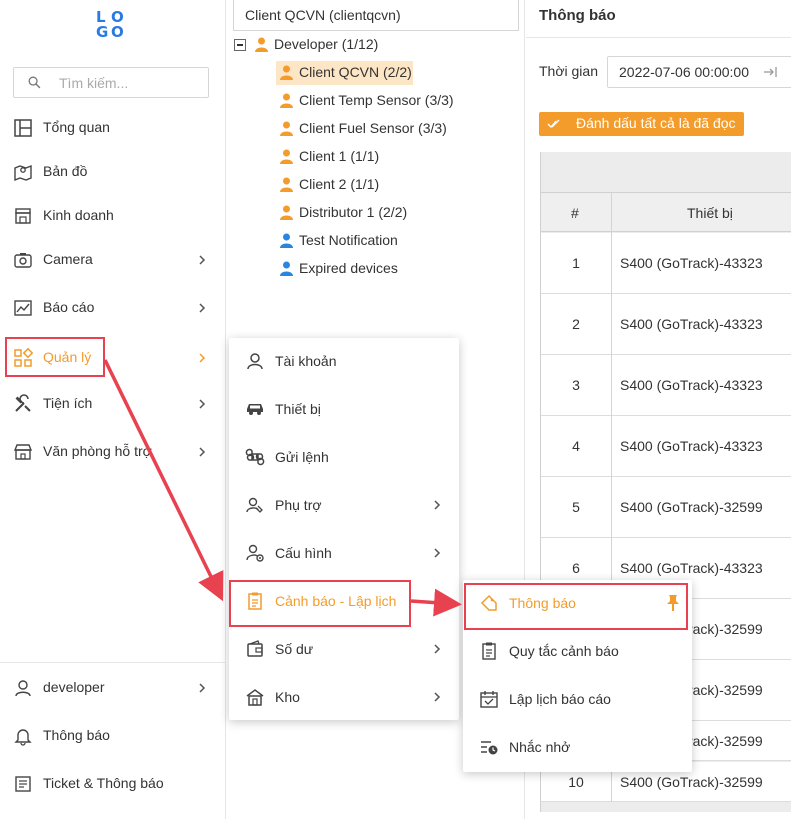 The image size is (791, 819). Describe the element at coordinates (306, 361) in the screenshot. I see `menu-item-label: Tài khoản` at that location.